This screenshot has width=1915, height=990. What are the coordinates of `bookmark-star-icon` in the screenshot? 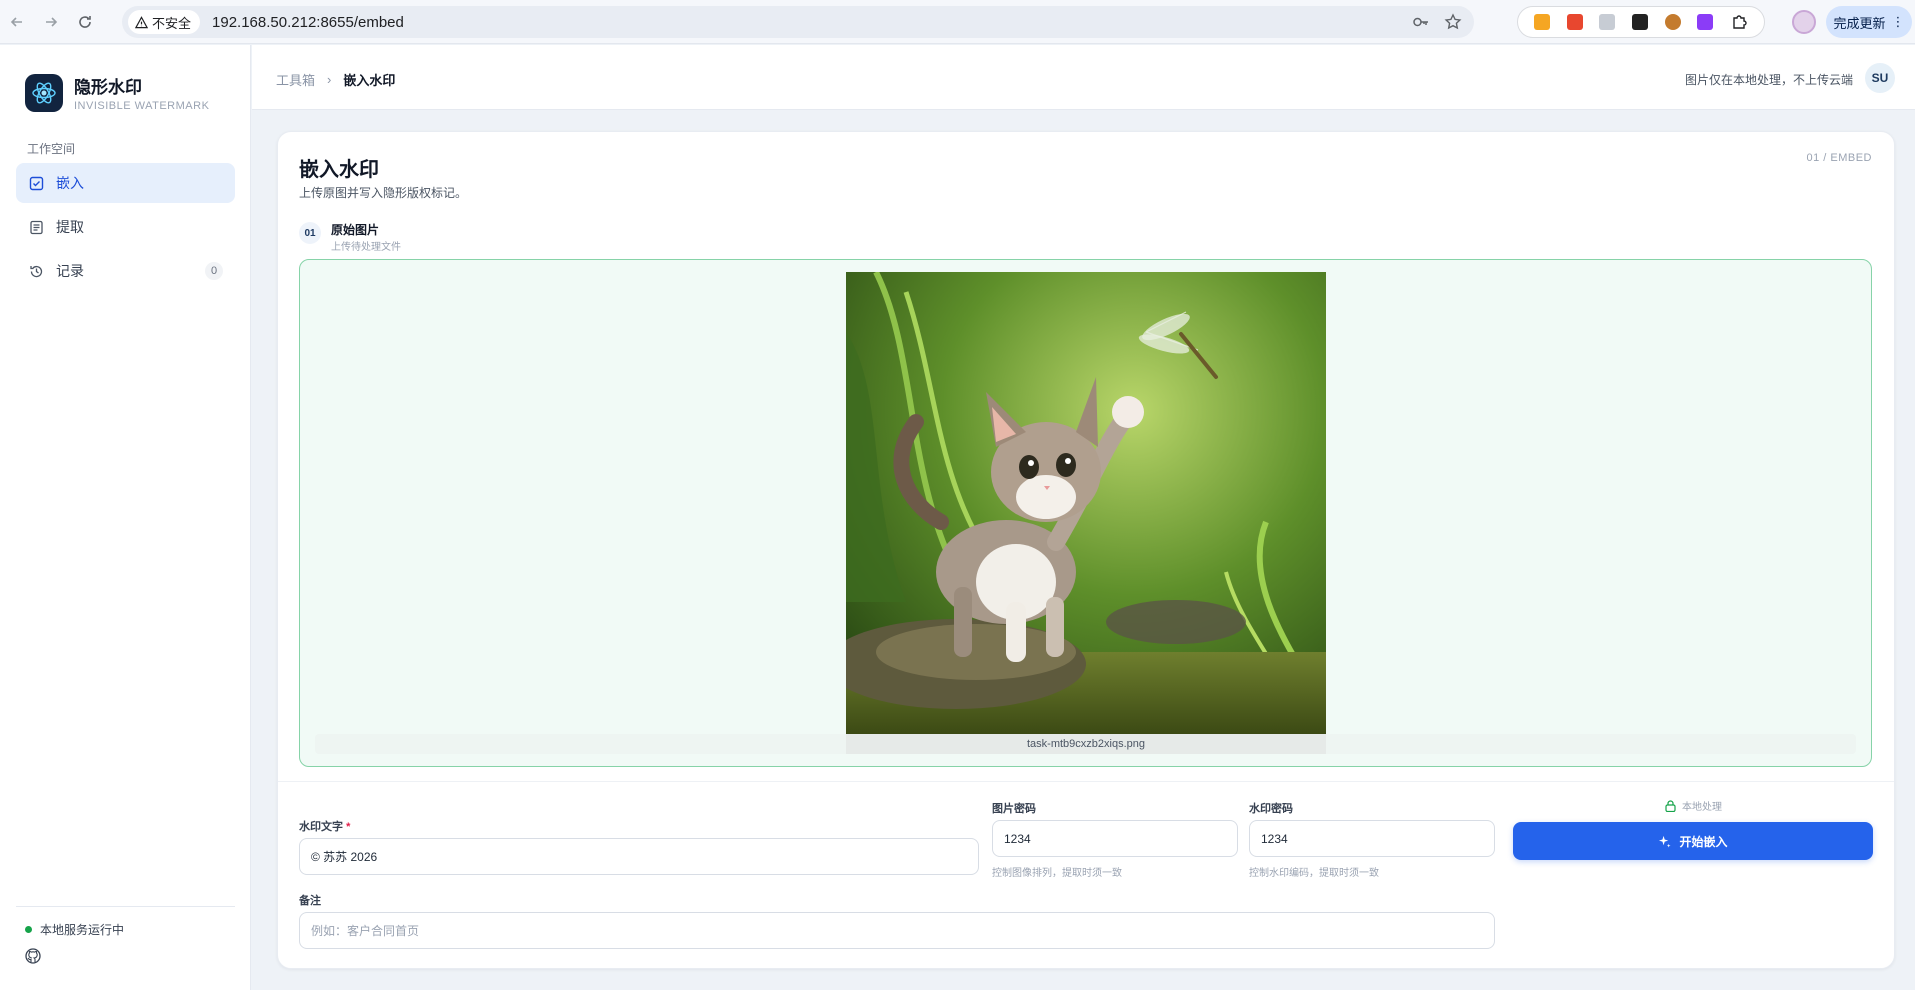 It's located at (1453, 22).